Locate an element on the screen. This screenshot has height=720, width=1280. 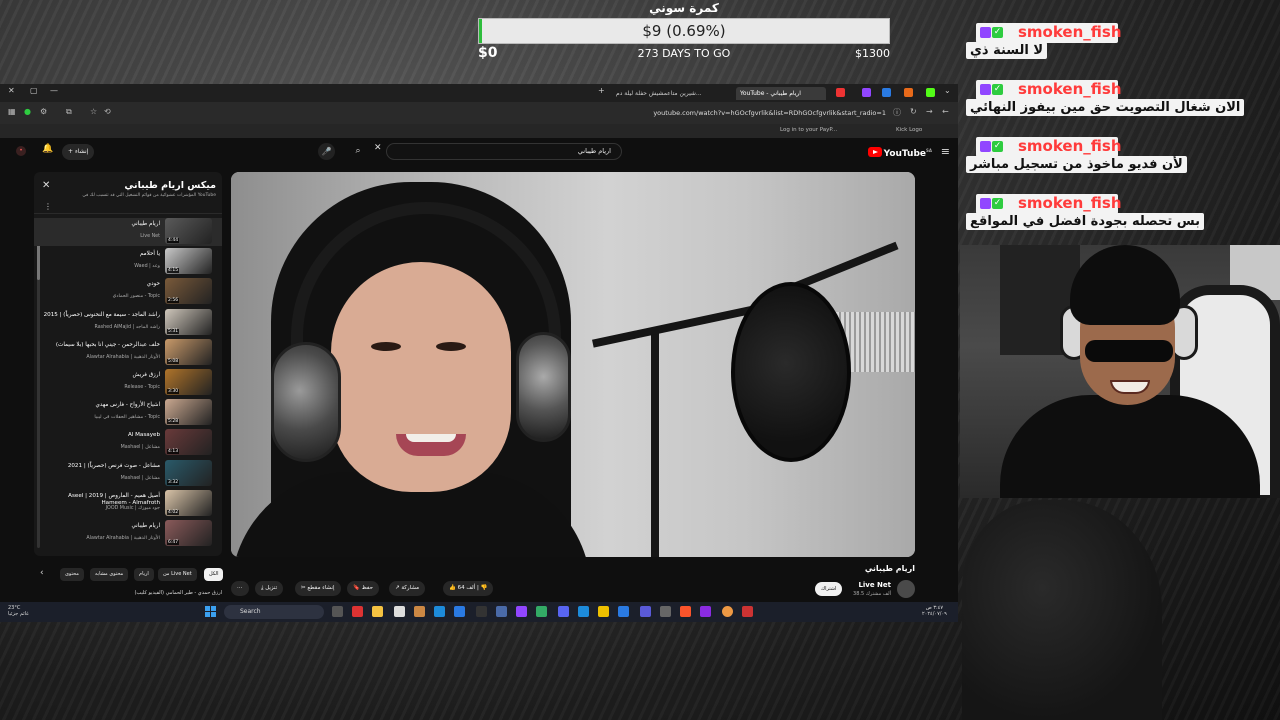
file-explorer-icon is located at coordinates (377, 611).